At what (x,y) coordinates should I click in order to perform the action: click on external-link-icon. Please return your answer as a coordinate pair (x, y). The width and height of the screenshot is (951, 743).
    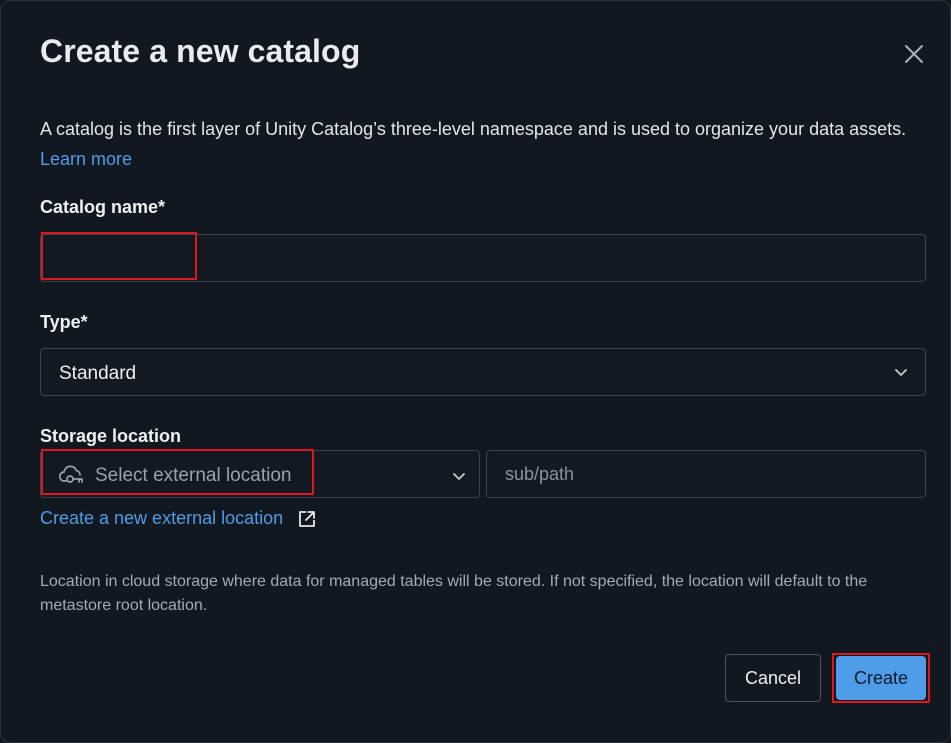
    Looking at the image, I should click on (307, 518).